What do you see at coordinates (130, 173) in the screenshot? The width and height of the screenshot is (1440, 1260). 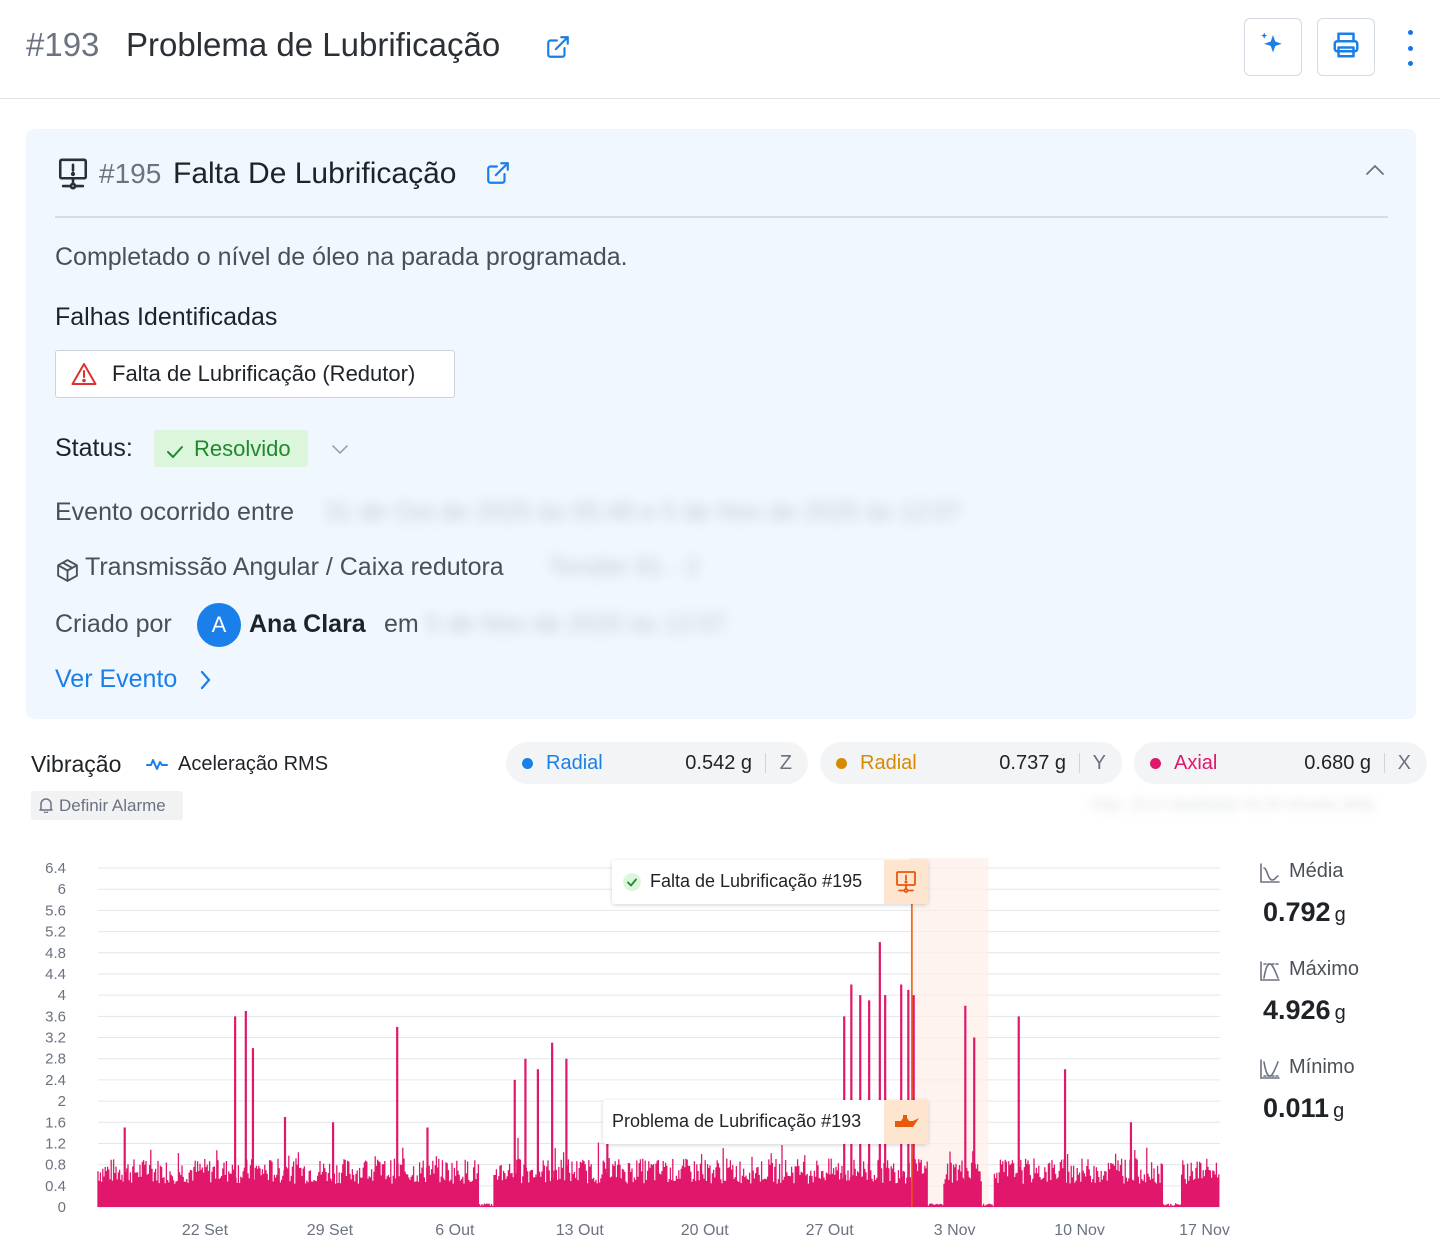 I see `event-number: #195` at bounding box center [130, 173].